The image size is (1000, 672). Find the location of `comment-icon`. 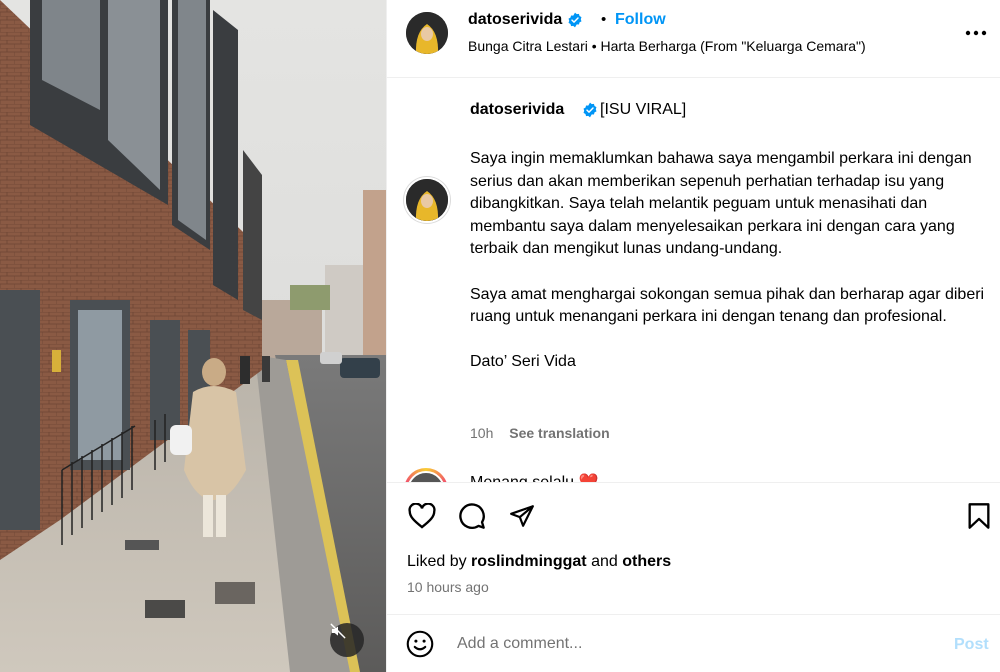

comment-icon is located at coordinates (472, 516).